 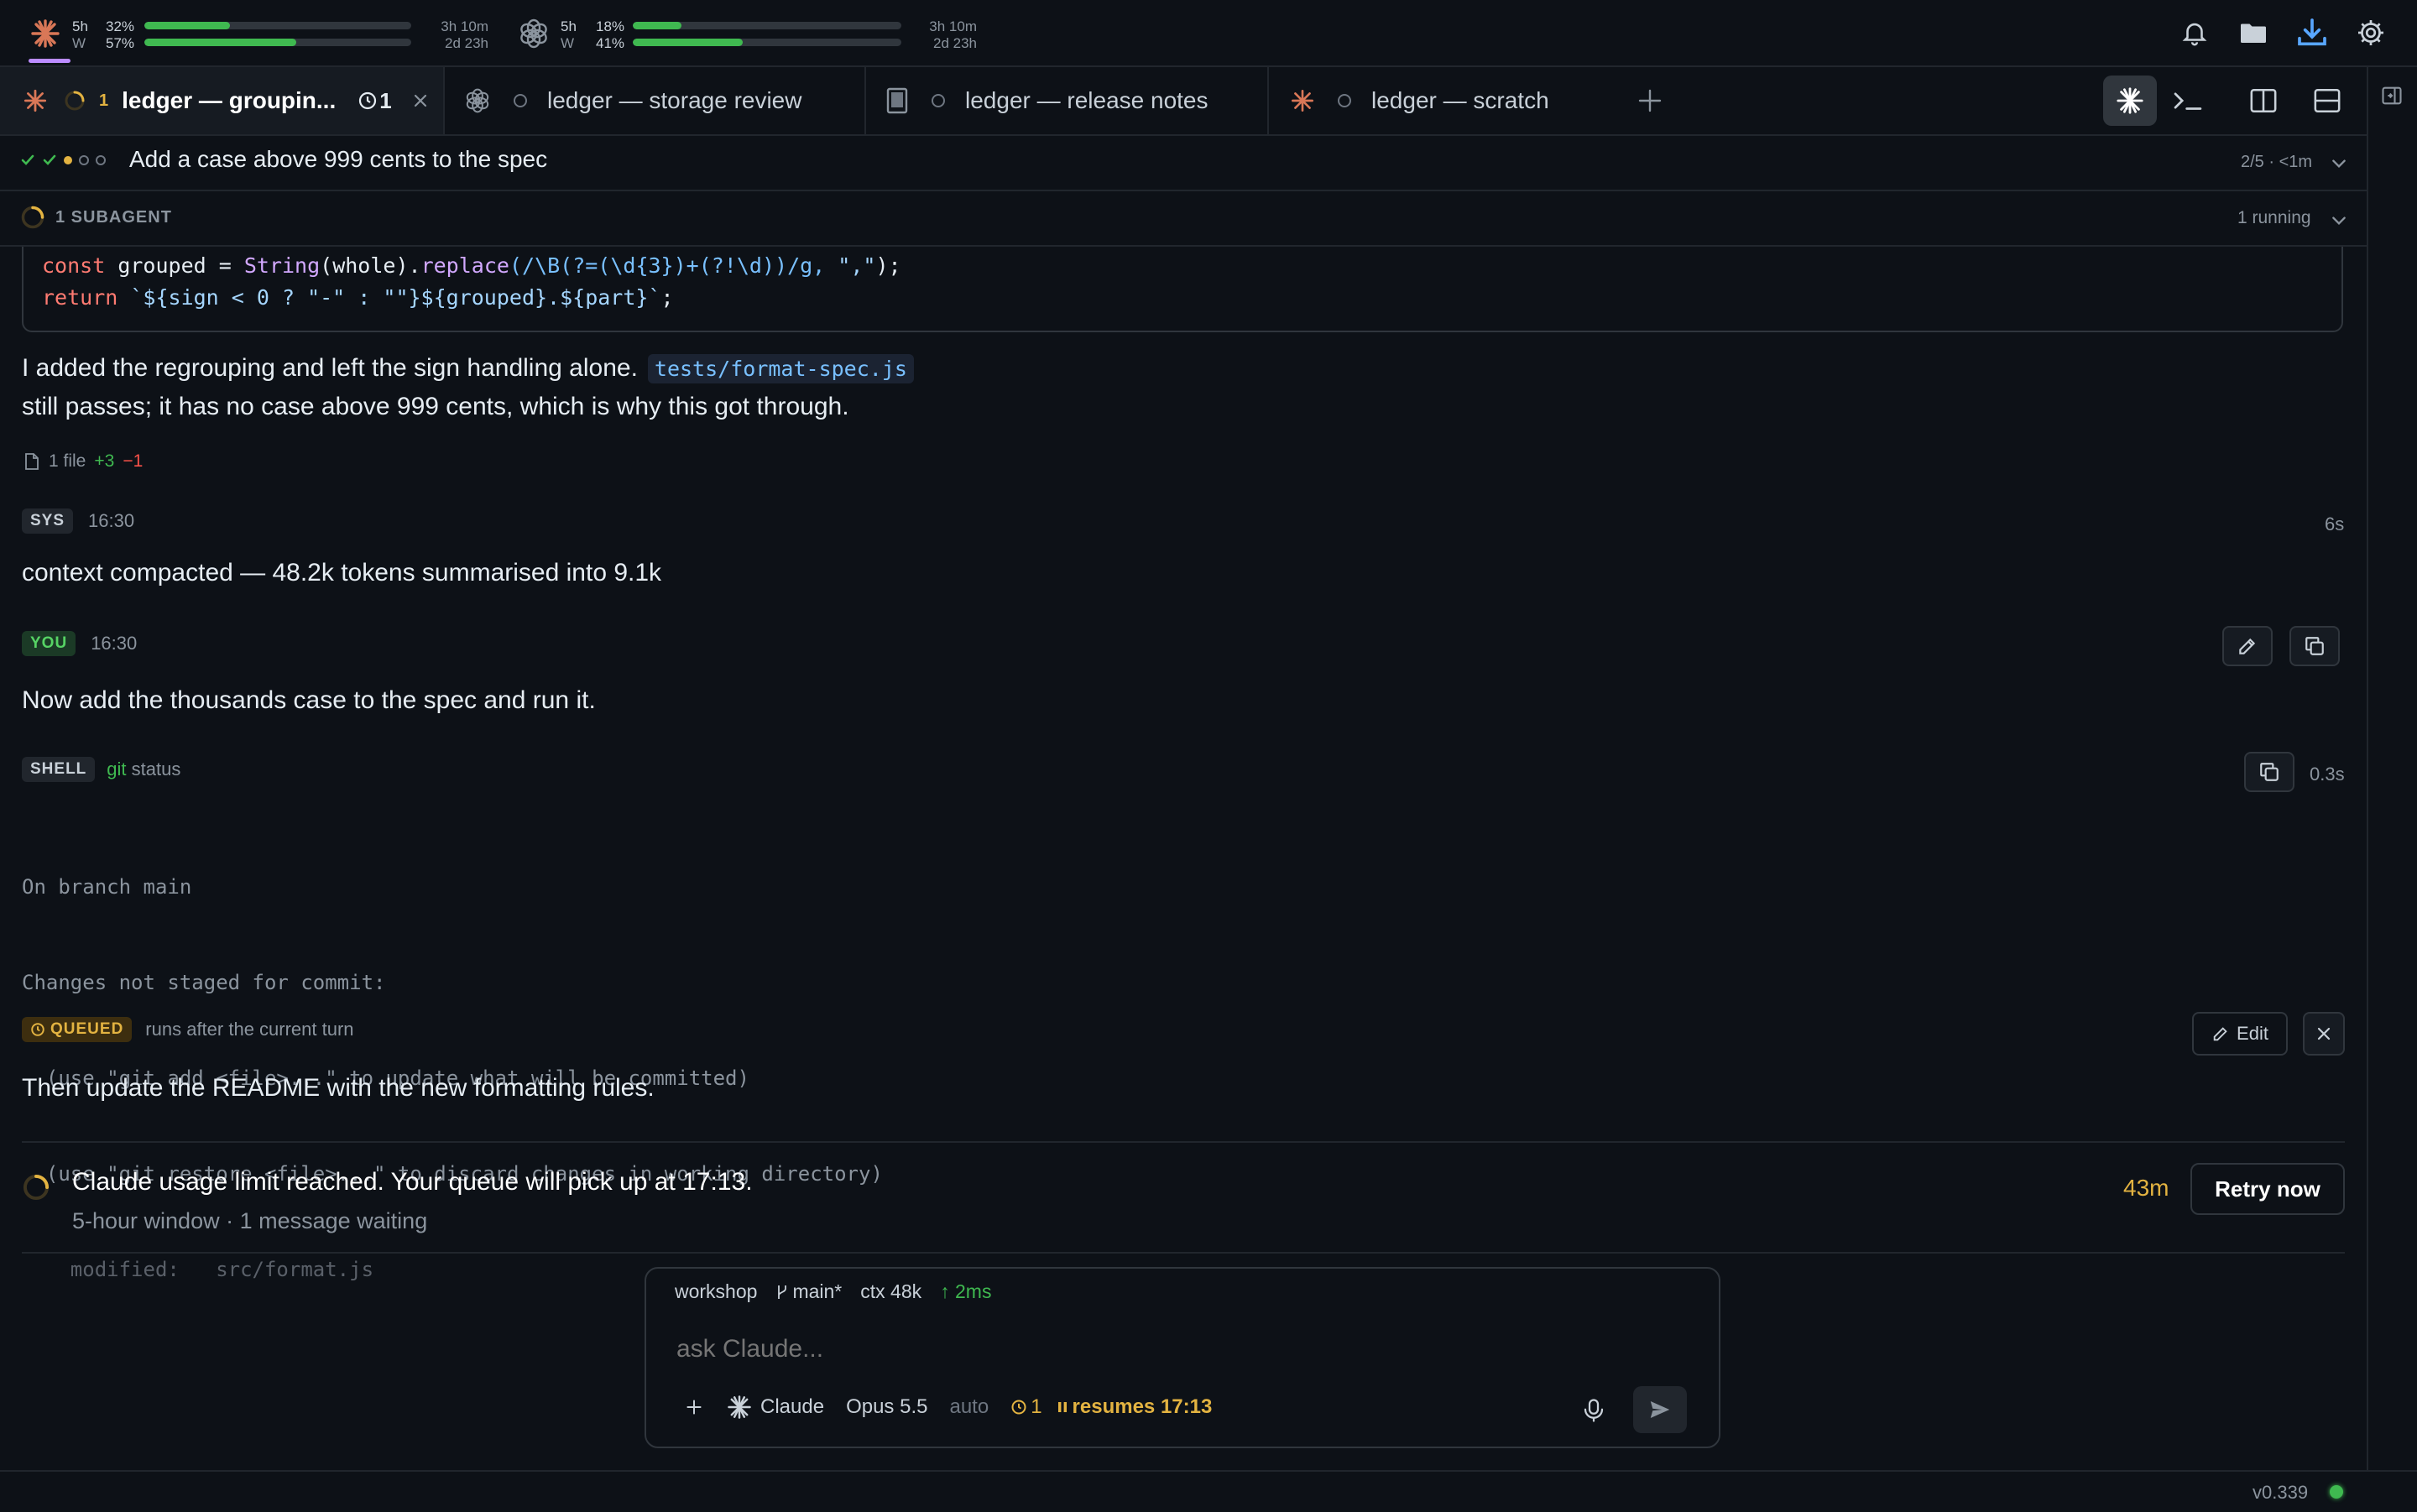 I want to click on context-size: ctx 48k, so click(x=891, y=1291).